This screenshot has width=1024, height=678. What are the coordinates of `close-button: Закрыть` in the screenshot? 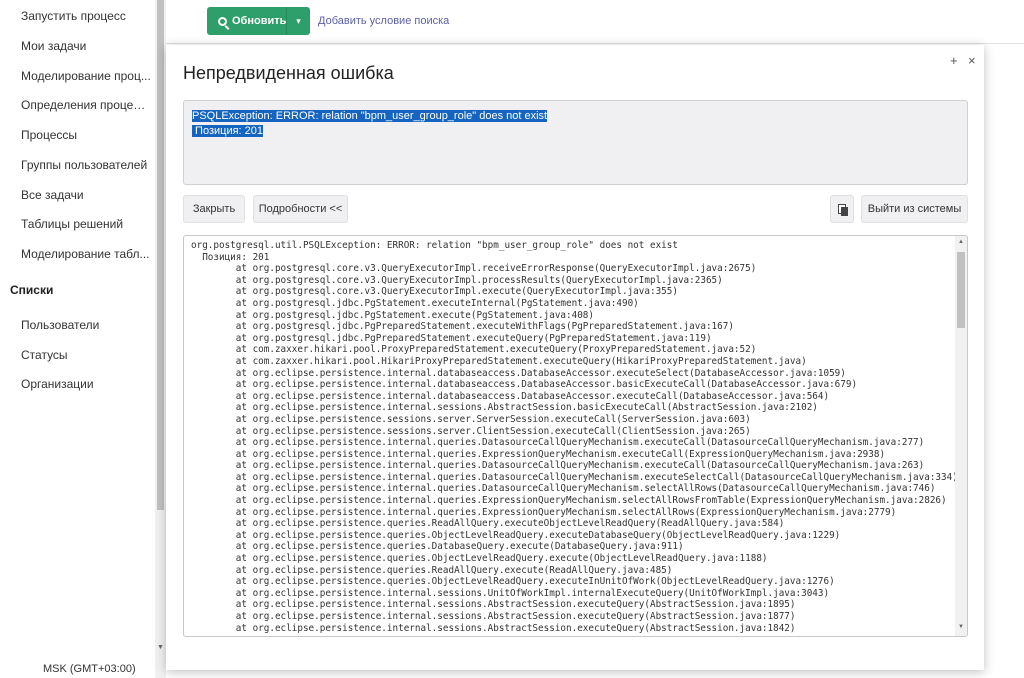 It's located at (214, 209).